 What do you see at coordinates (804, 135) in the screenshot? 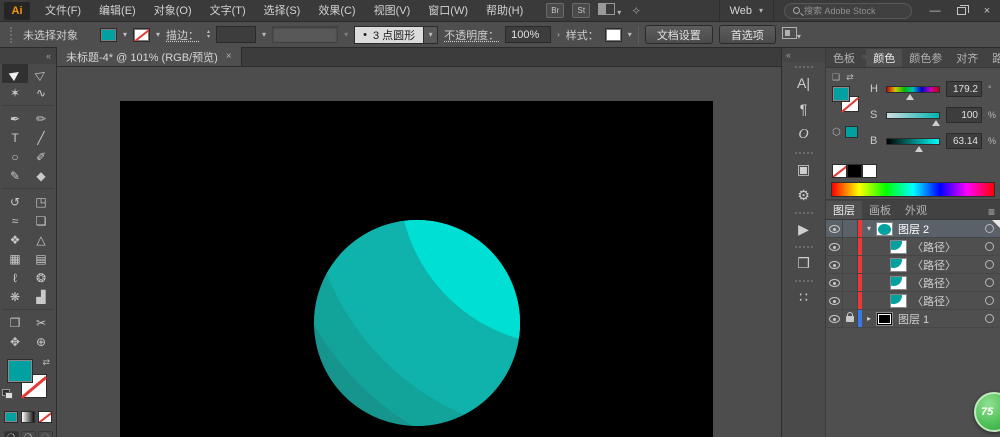
I see `opentype-panel-icon: O` at bounding box center [804, 135].